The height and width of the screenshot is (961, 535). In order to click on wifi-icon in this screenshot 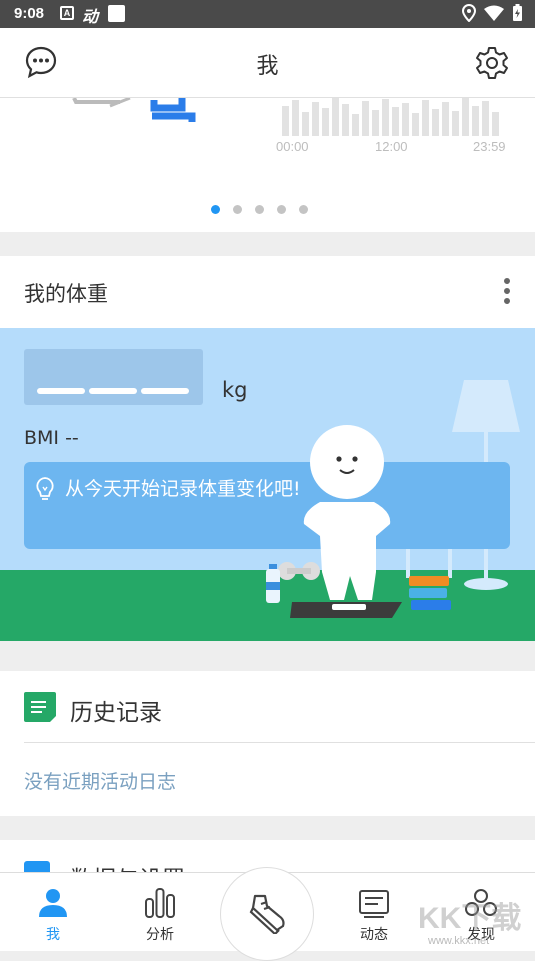, I will do `click(494, 13)`.